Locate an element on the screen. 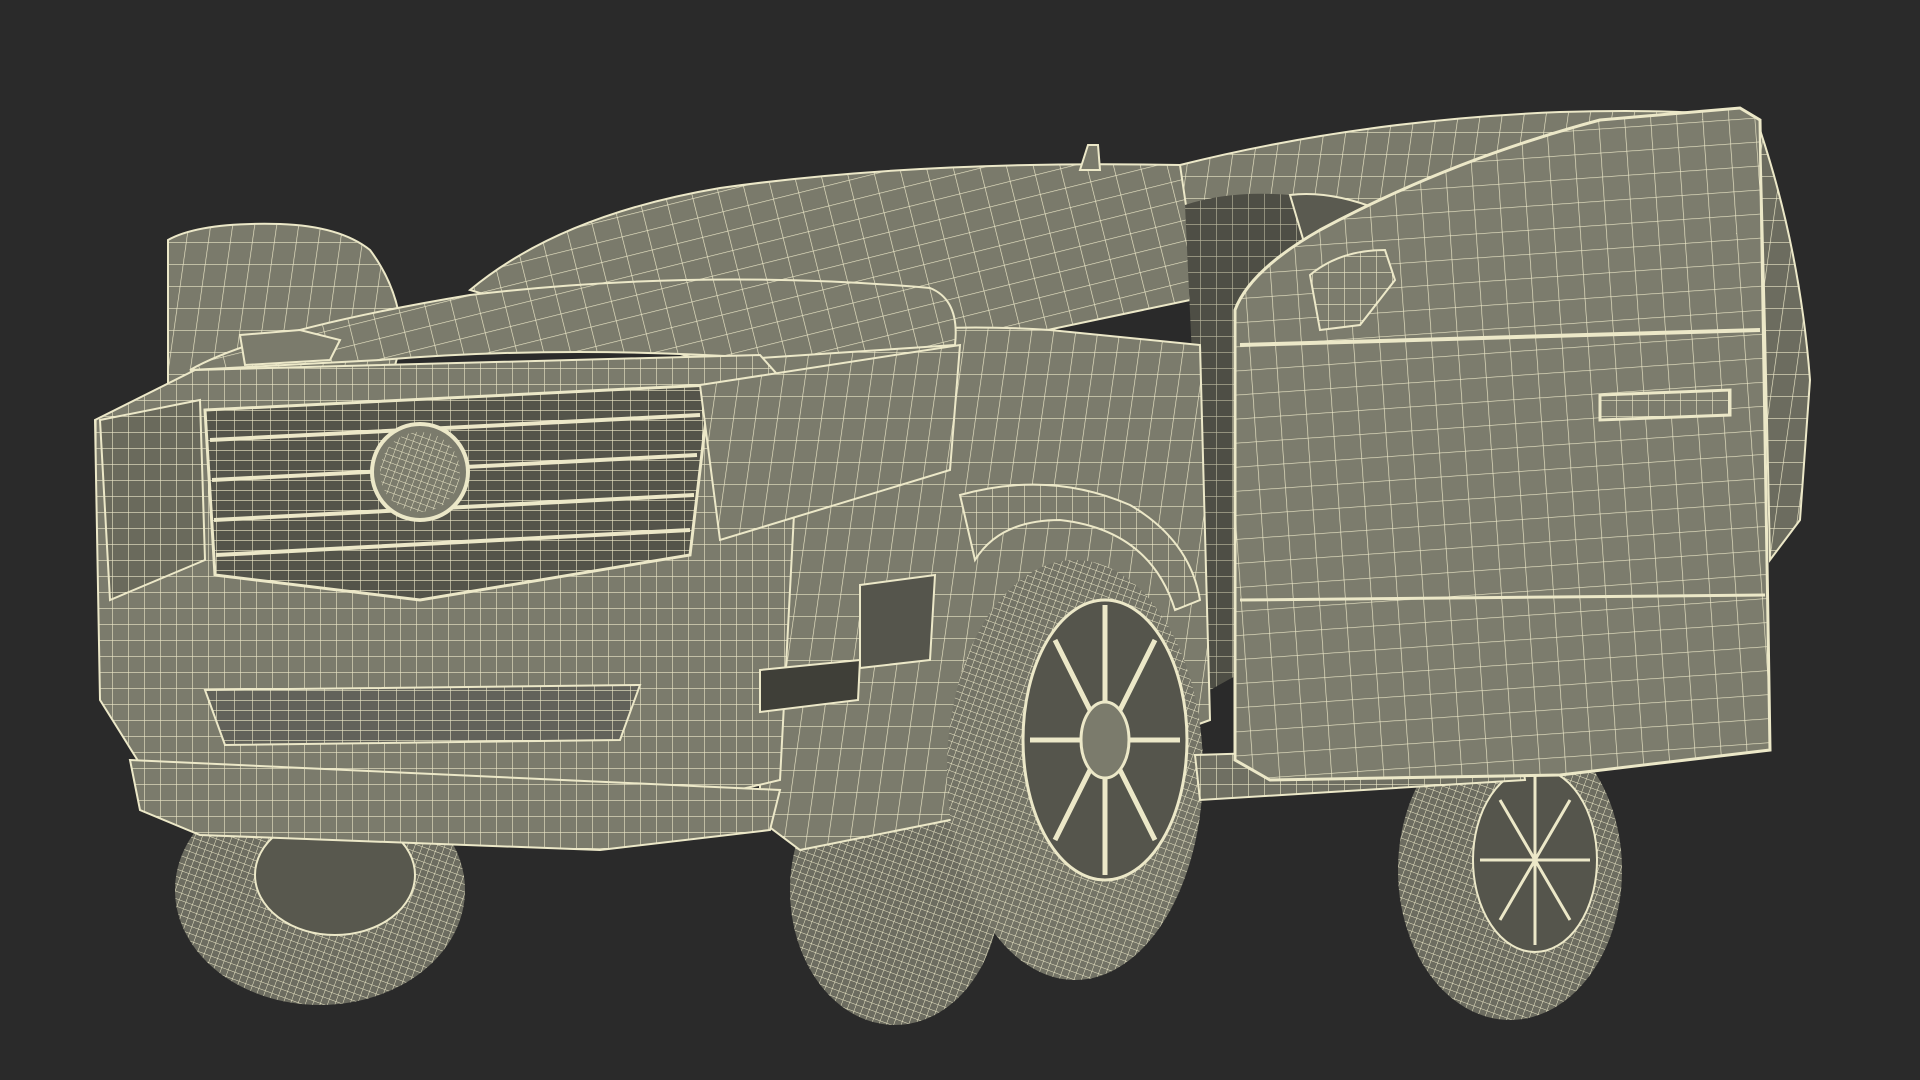 This screenshot has width=1920, height=1080. door-handle is located at coordinates (1665, 405).